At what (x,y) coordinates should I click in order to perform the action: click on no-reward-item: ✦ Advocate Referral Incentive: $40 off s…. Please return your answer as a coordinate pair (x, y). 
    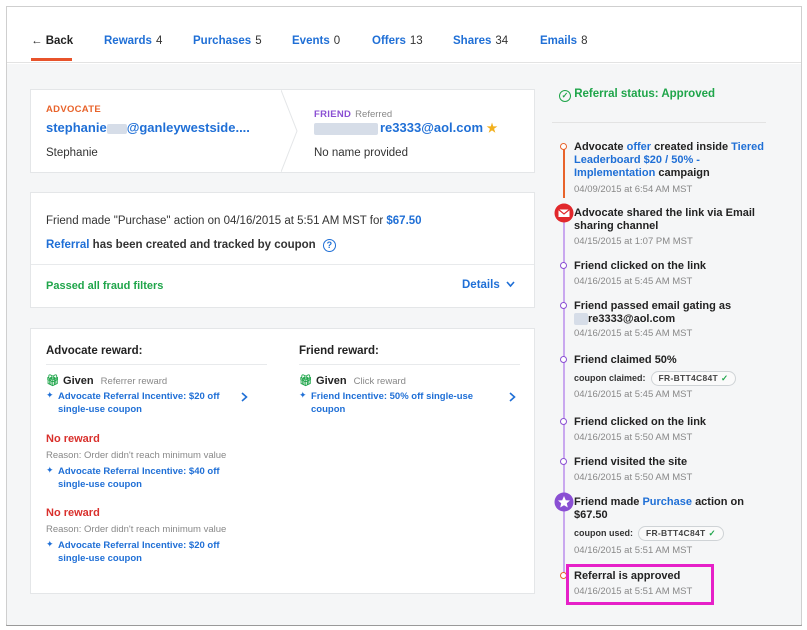
    Looking at the image, I should click on (141, 478).